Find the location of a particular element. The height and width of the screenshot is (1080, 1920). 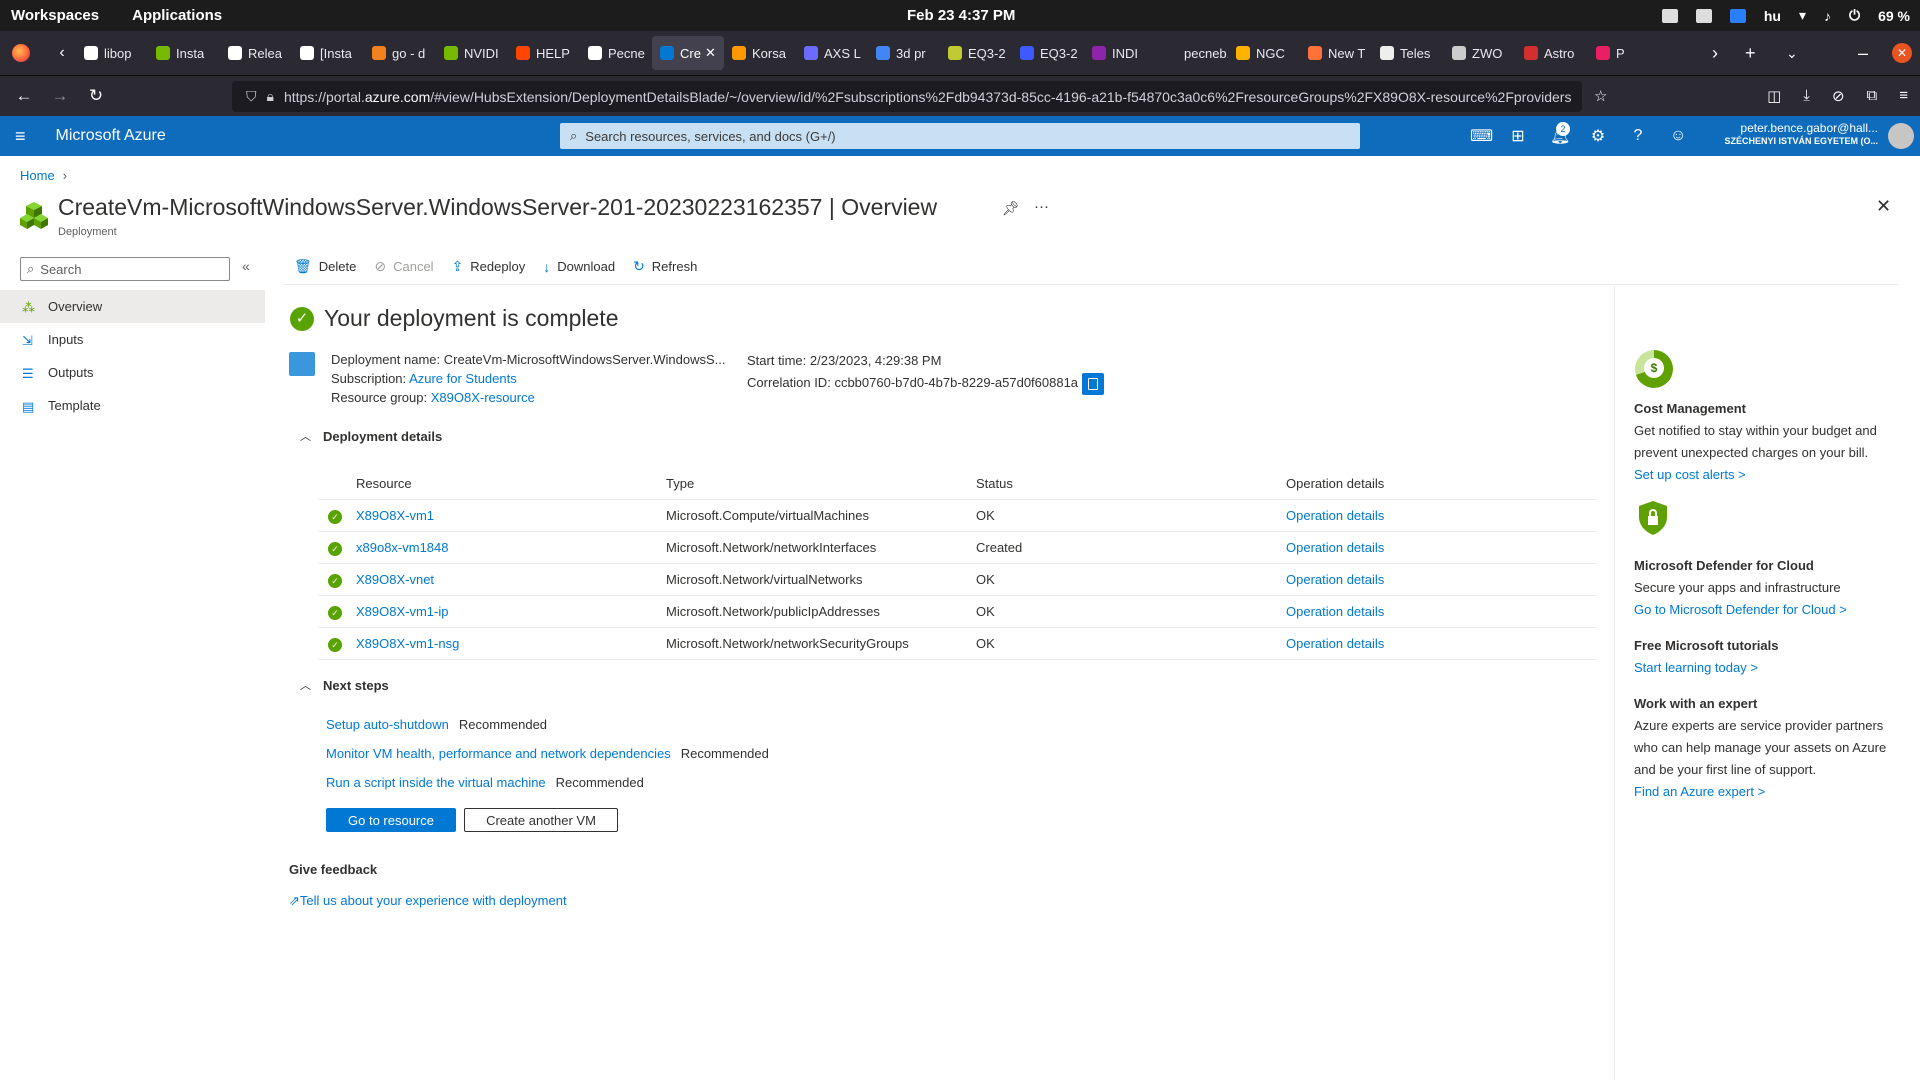

wifi-icon: ▾ is located at coordinates (1802, 15).